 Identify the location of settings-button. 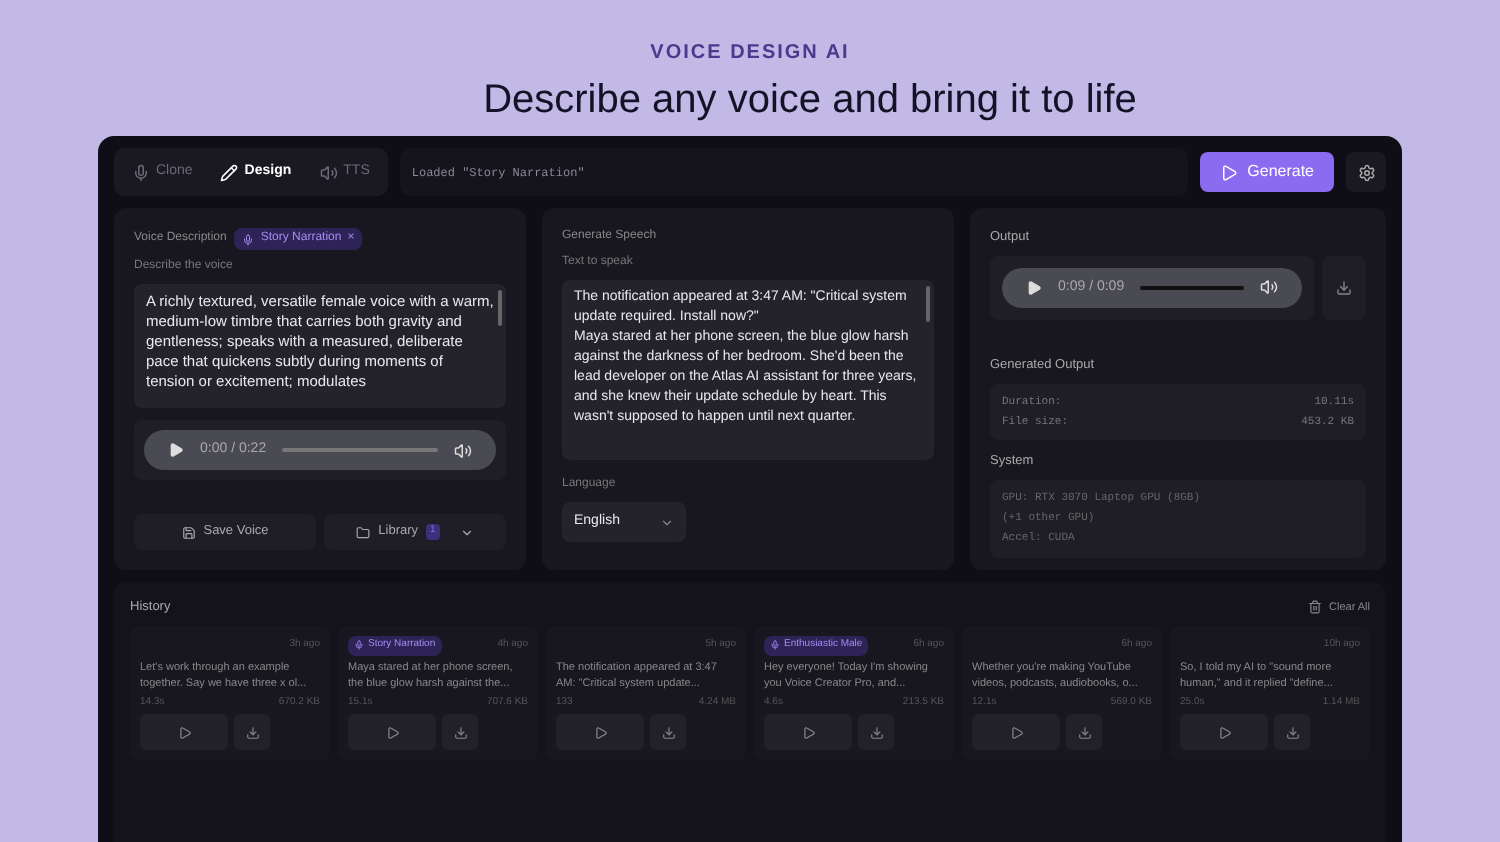
(1366, 172).